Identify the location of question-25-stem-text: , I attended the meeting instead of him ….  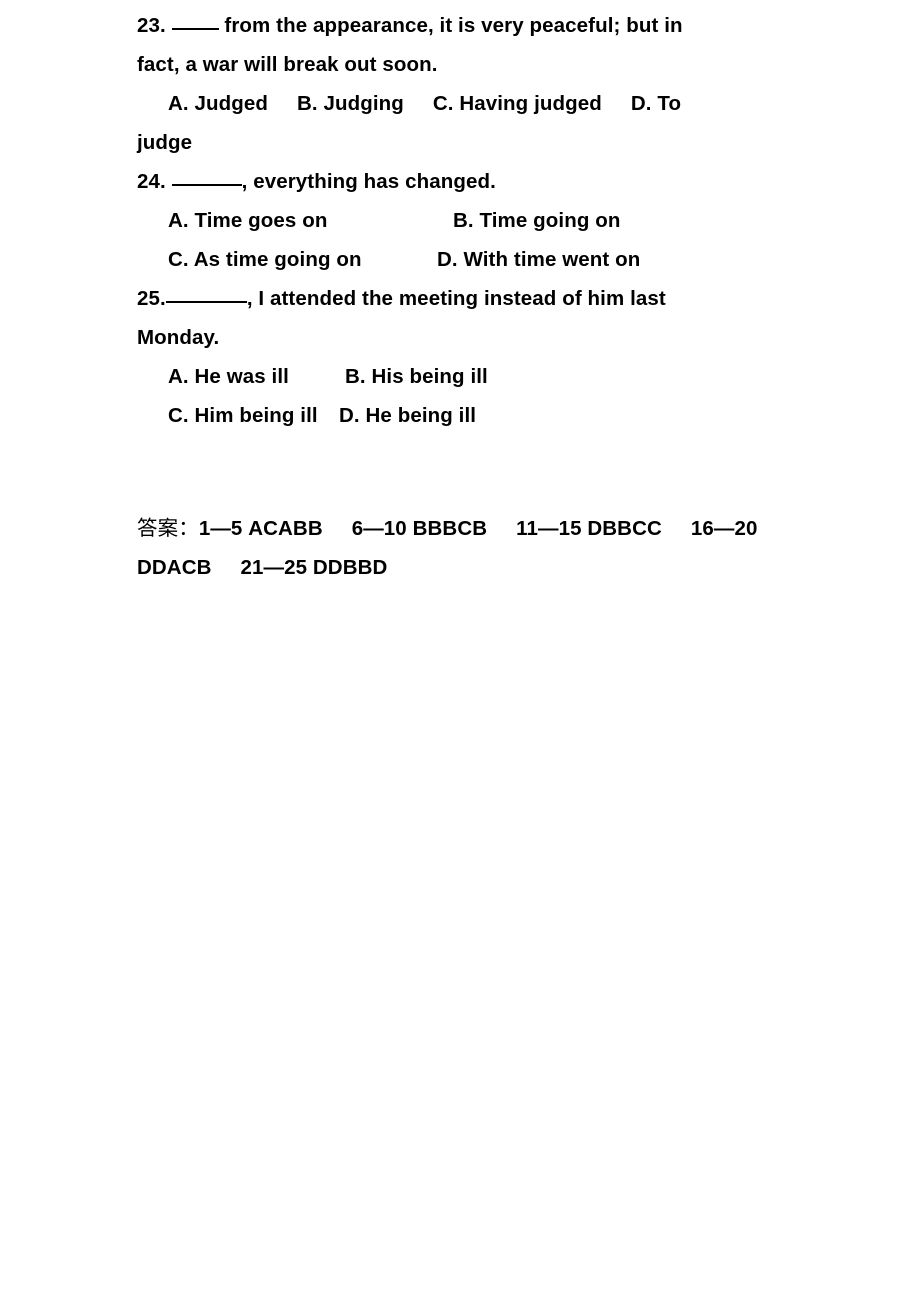
(456, 298).